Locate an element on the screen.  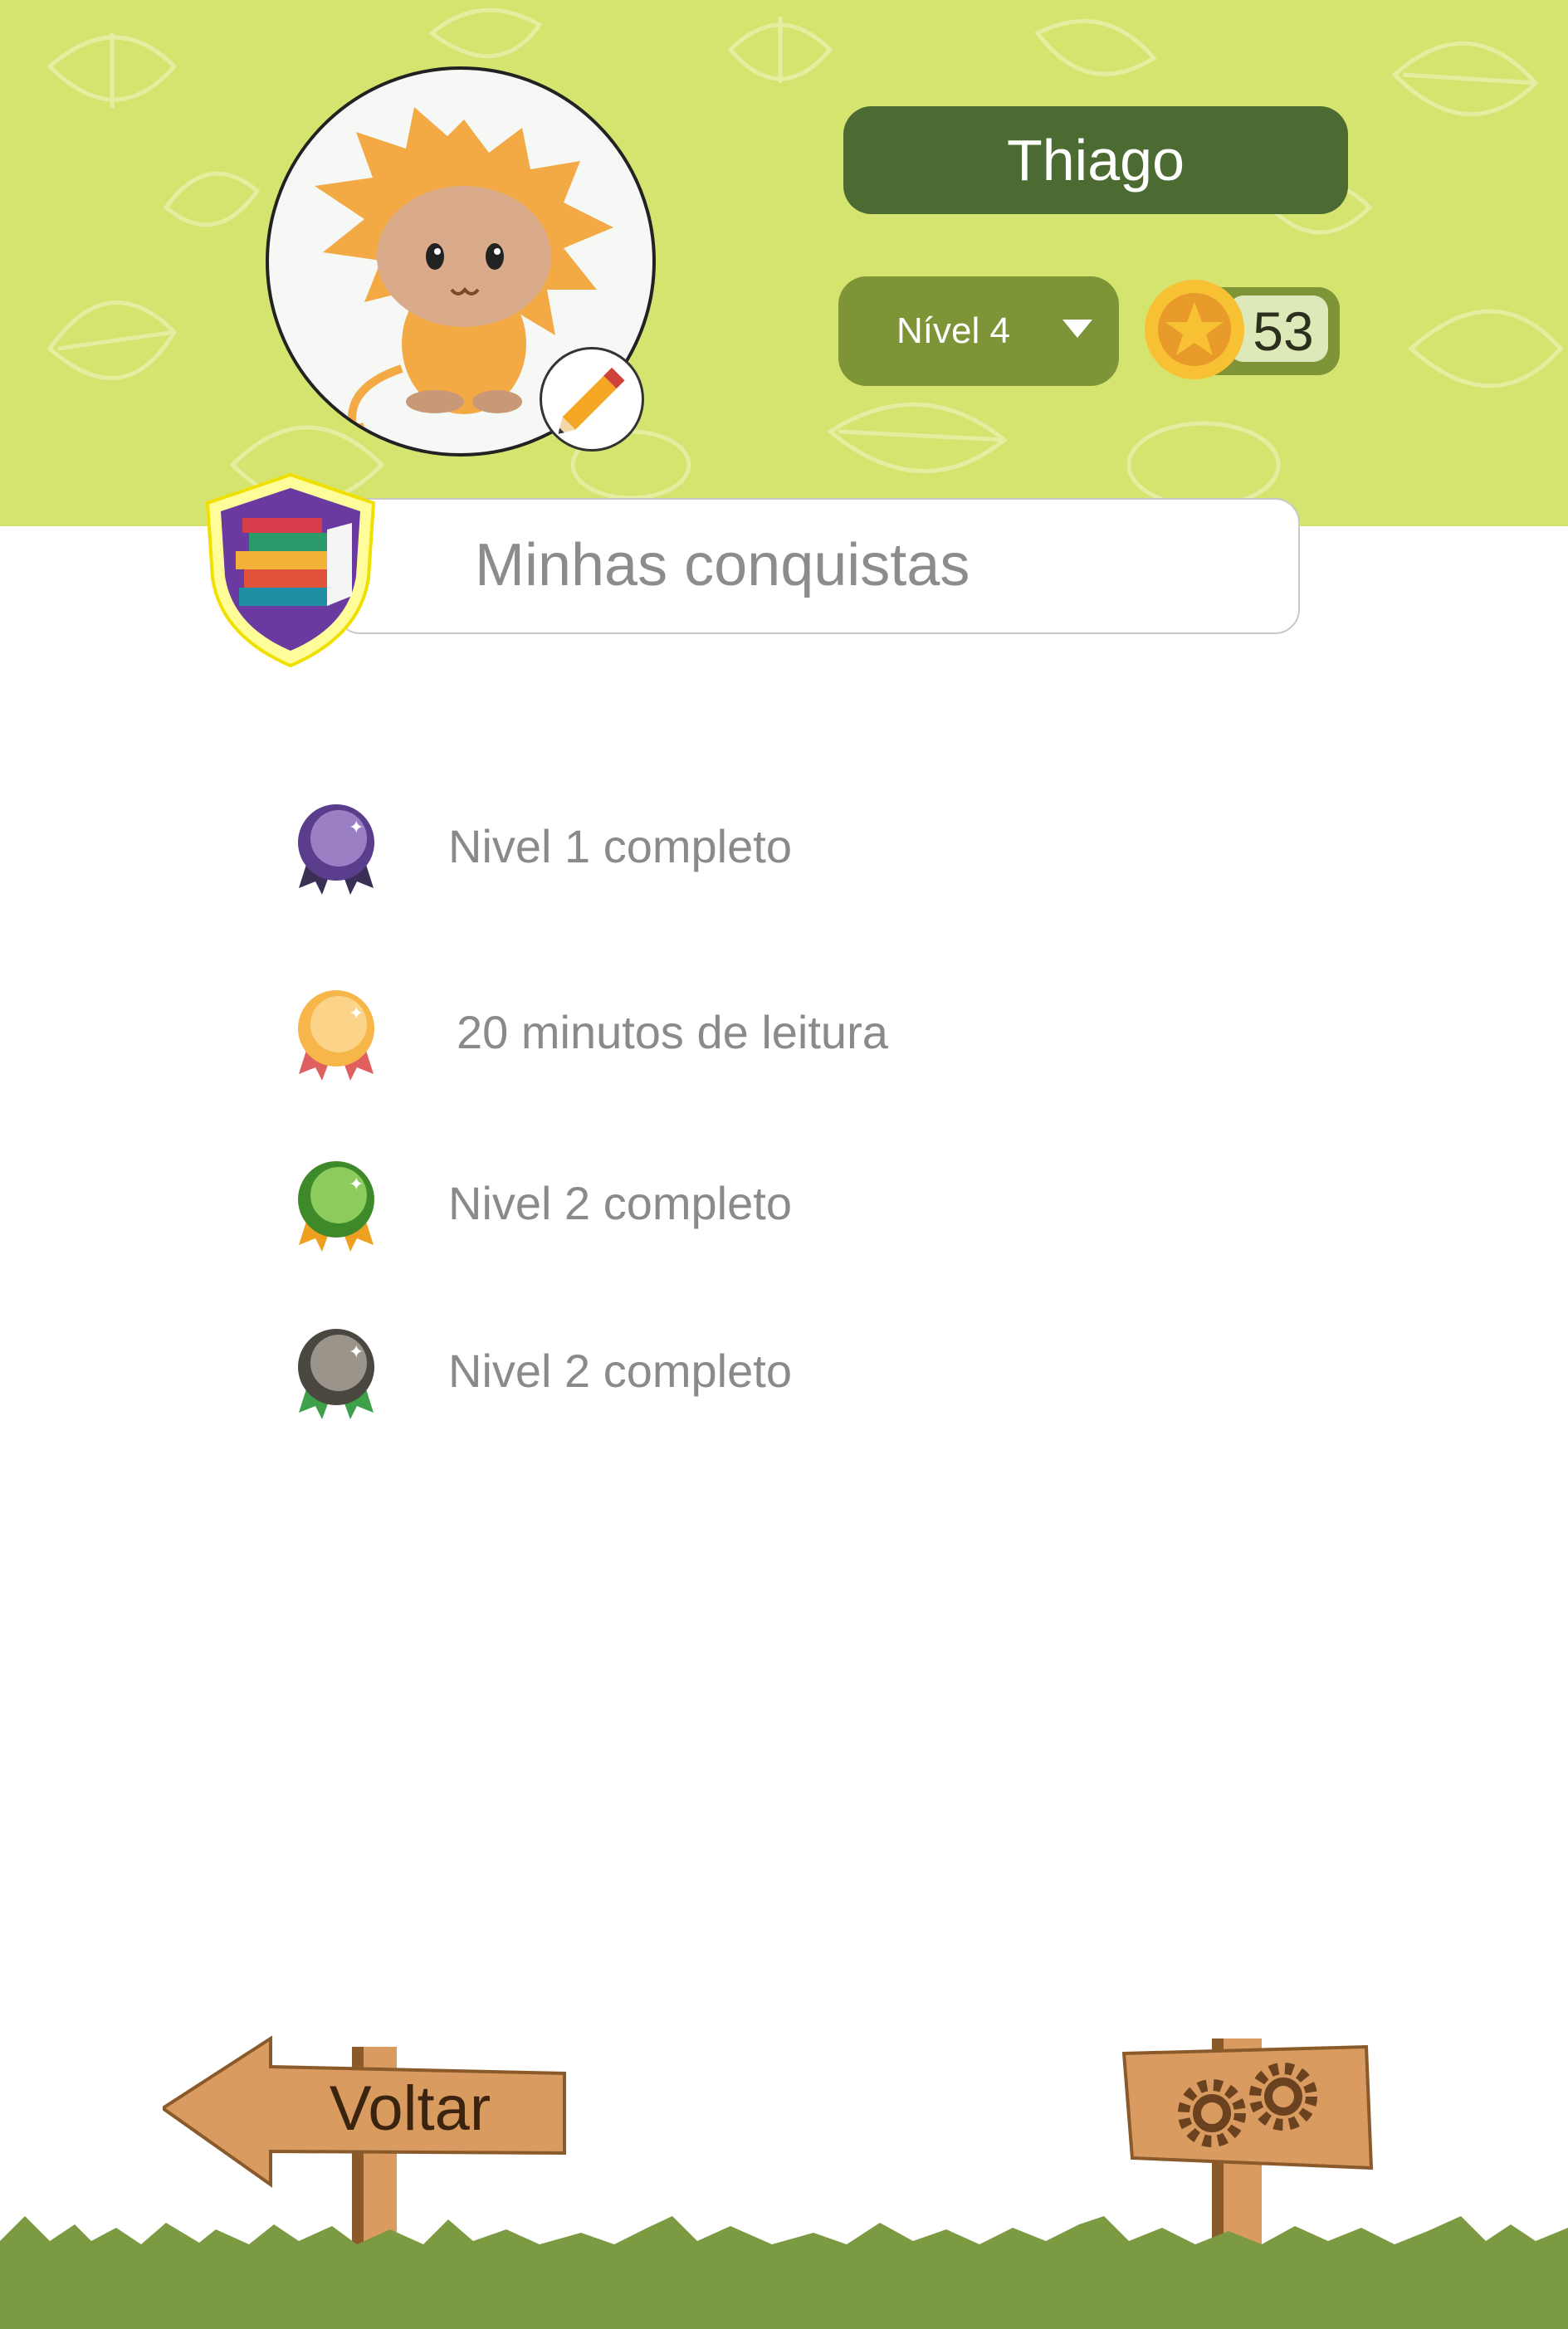
achievement-item-4: ✦ Nivel 2 completo is located at coordinates (789, 1371).